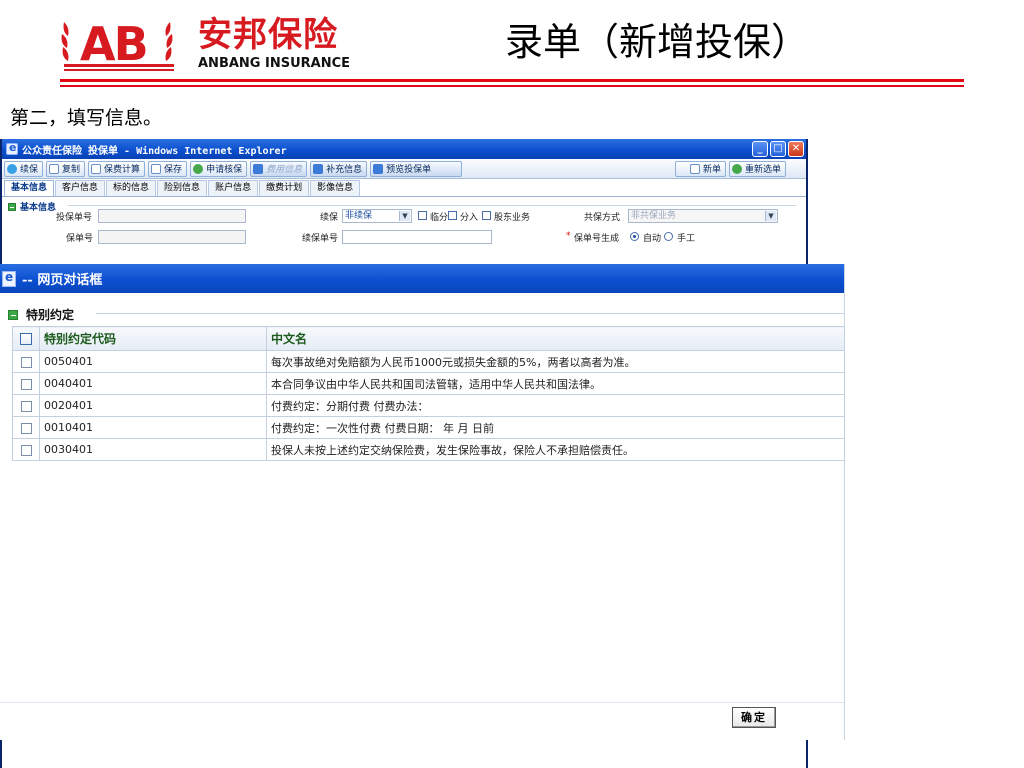 The width and height of the screenshot is (1024, 768). What do you see at coordinates (153, 383) in the screenshot?
I see `agreement-code: 0040401` at bounding box center [153, 383].